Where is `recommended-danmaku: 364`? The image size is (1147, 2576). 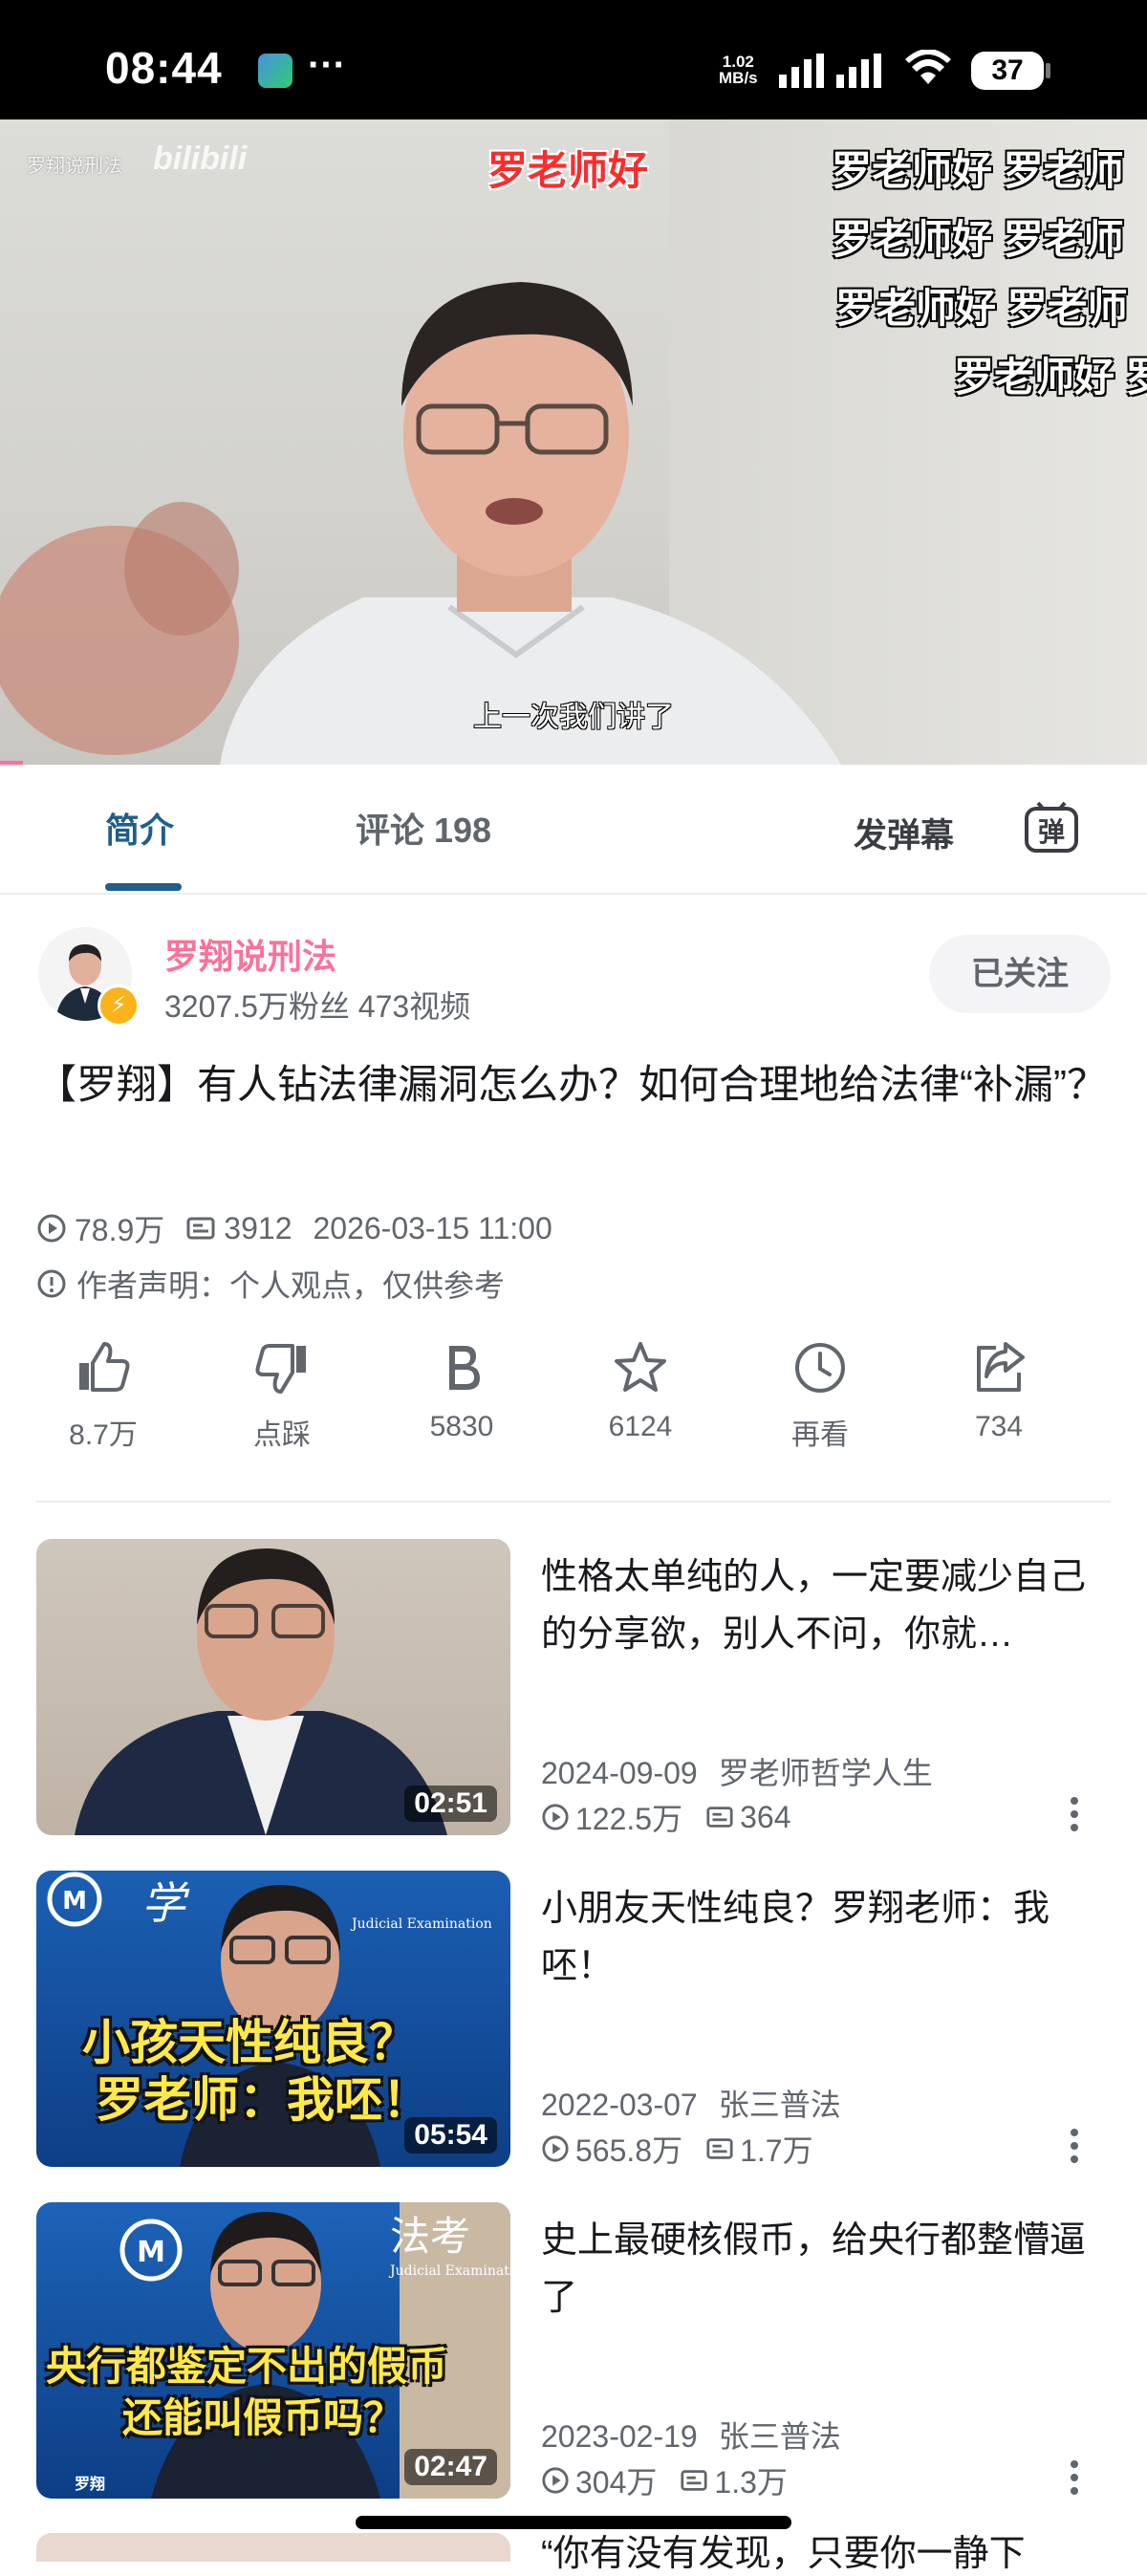
recommended-danmaku: 364 is located at coordinates (765, 1816).